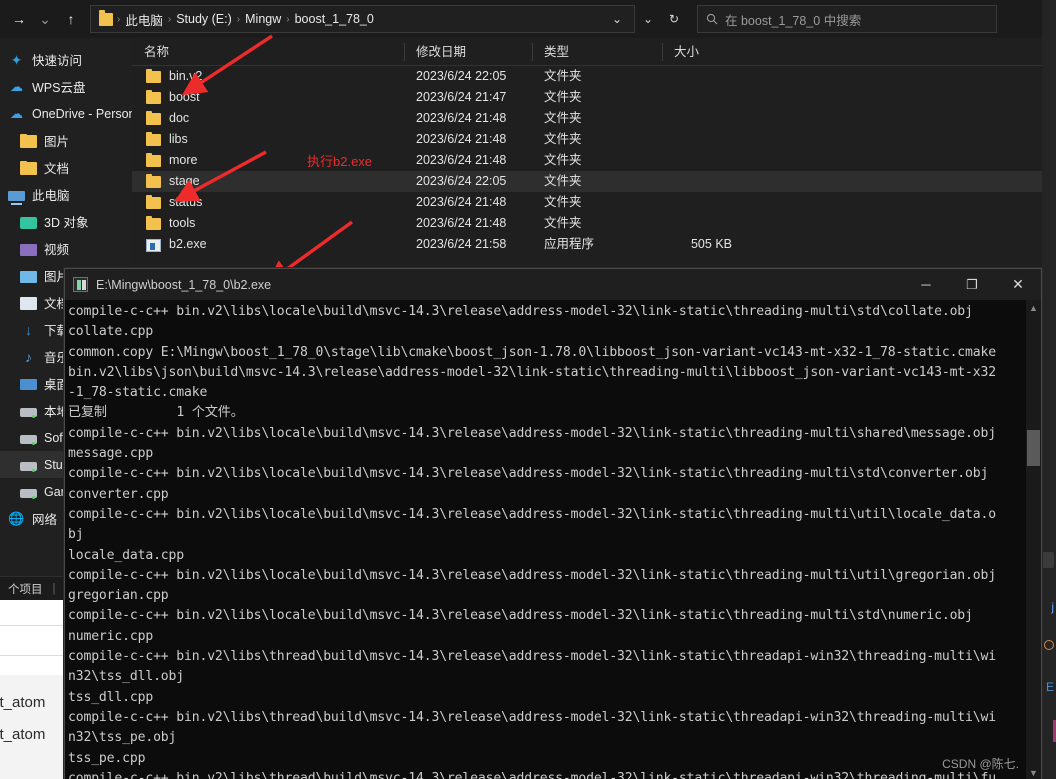 Image resolution: width=1056 pixels, height=779 pixels. I want to click on table-row: boost 2023/6/24 21:47 文件夹, so click(587, 97).